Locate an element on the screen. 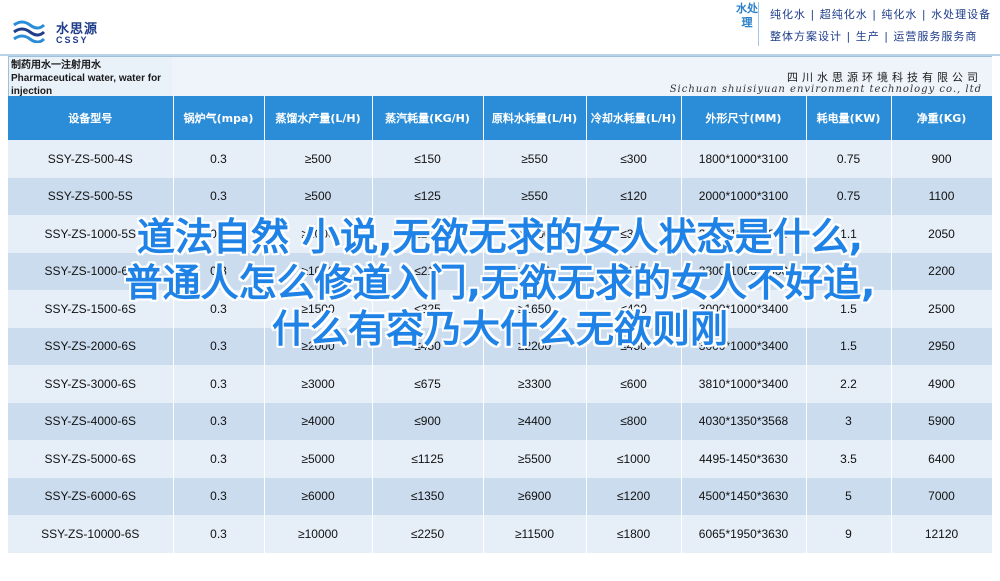  table-cell: 6065*1950*3630 is located at coordinates (744, 534).